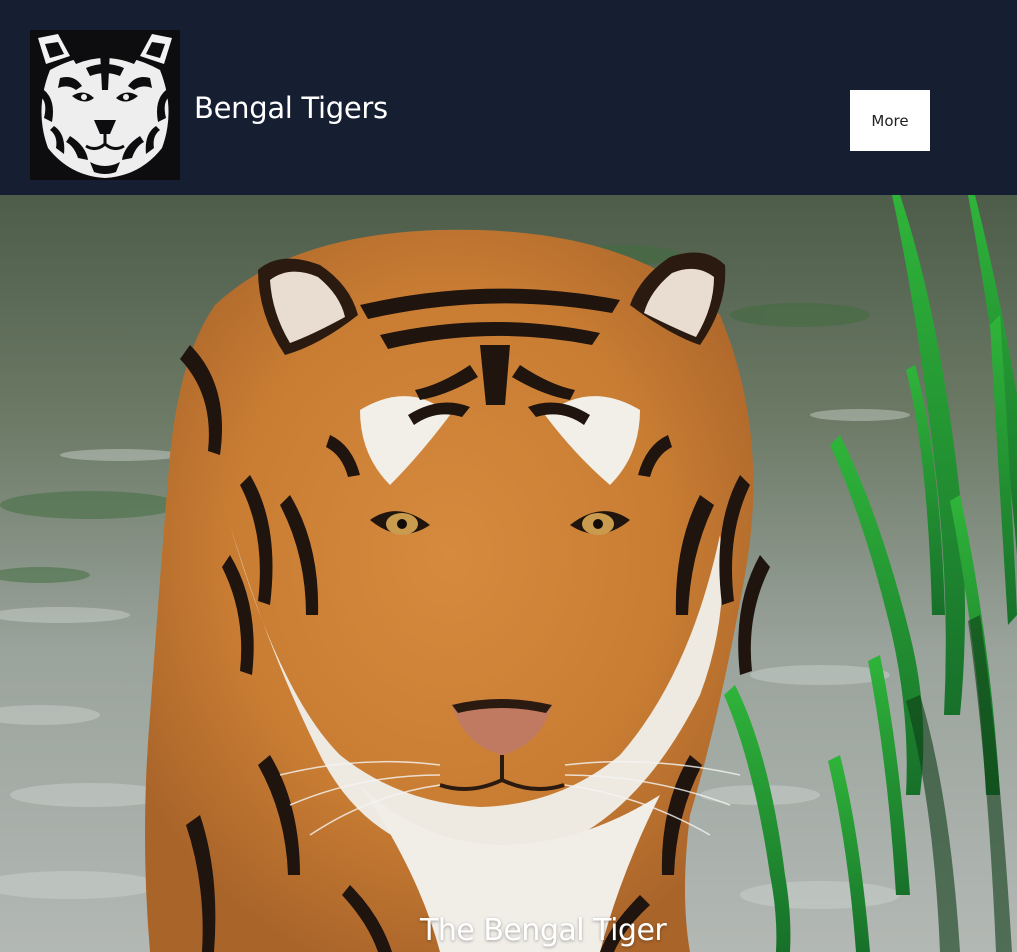 This screenshot has height=952, width=1017. What do you see at coordinates (291, 108) in the screenshot?
I see `site-title: Bengal Tigers` at bounding box center [291, 108].